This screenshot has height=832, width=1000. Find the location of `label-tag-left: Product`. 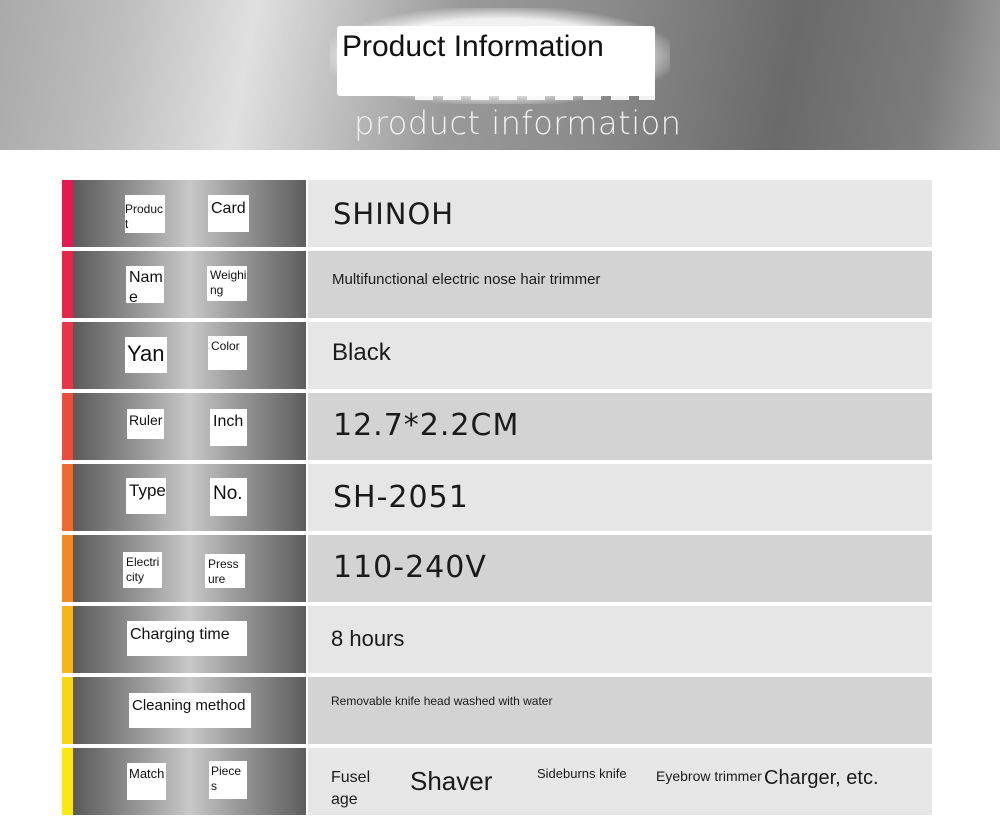

label-tag-left: Product is located at coordinates (145, 214).